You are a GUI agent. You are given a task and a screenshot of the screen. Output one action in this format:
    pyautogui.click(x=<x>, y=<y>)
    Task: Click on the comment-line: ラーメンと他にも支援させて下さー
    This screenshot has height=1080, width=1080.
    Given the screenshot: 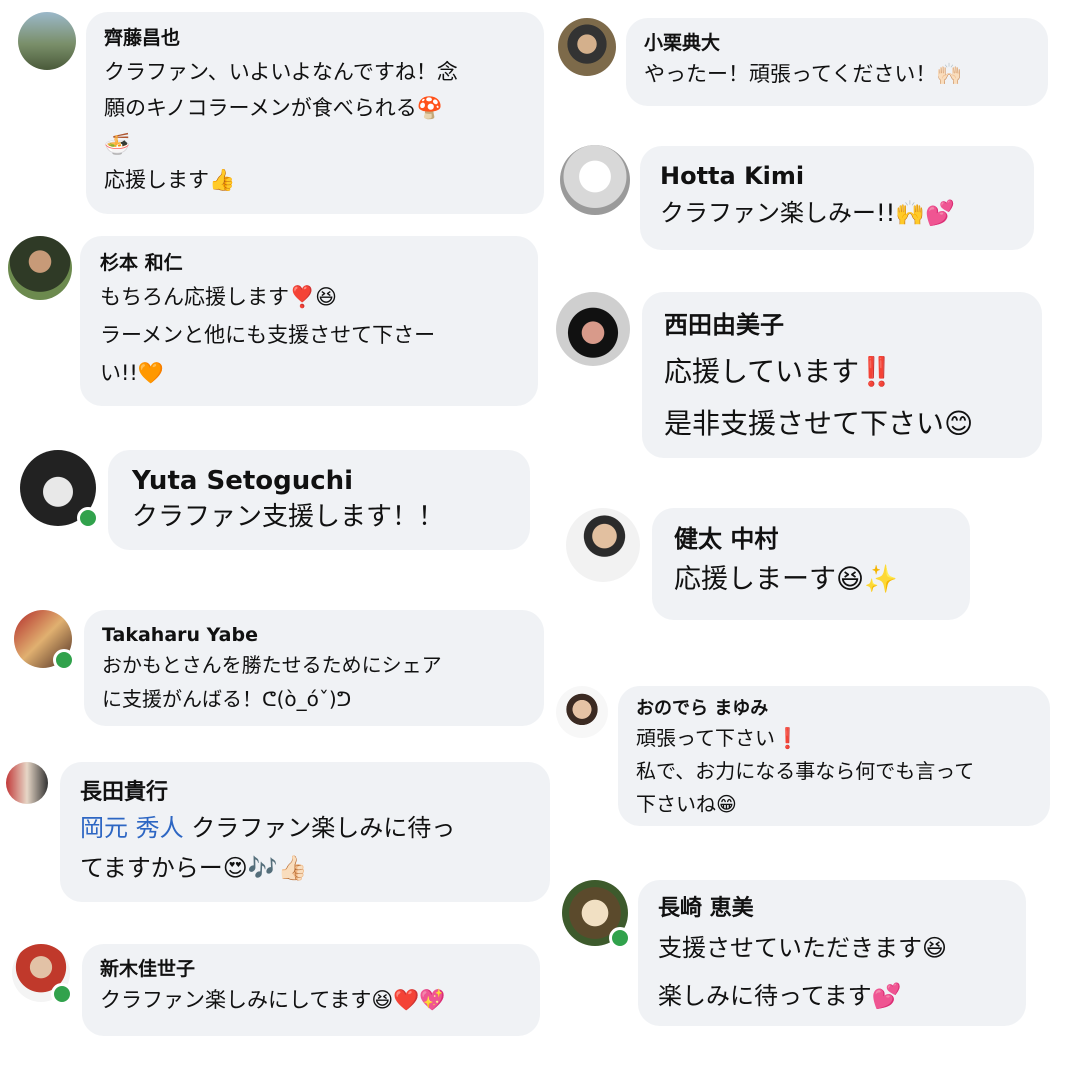 What is the action you would take?
    pyautogui.click(x=268, y=335)
    